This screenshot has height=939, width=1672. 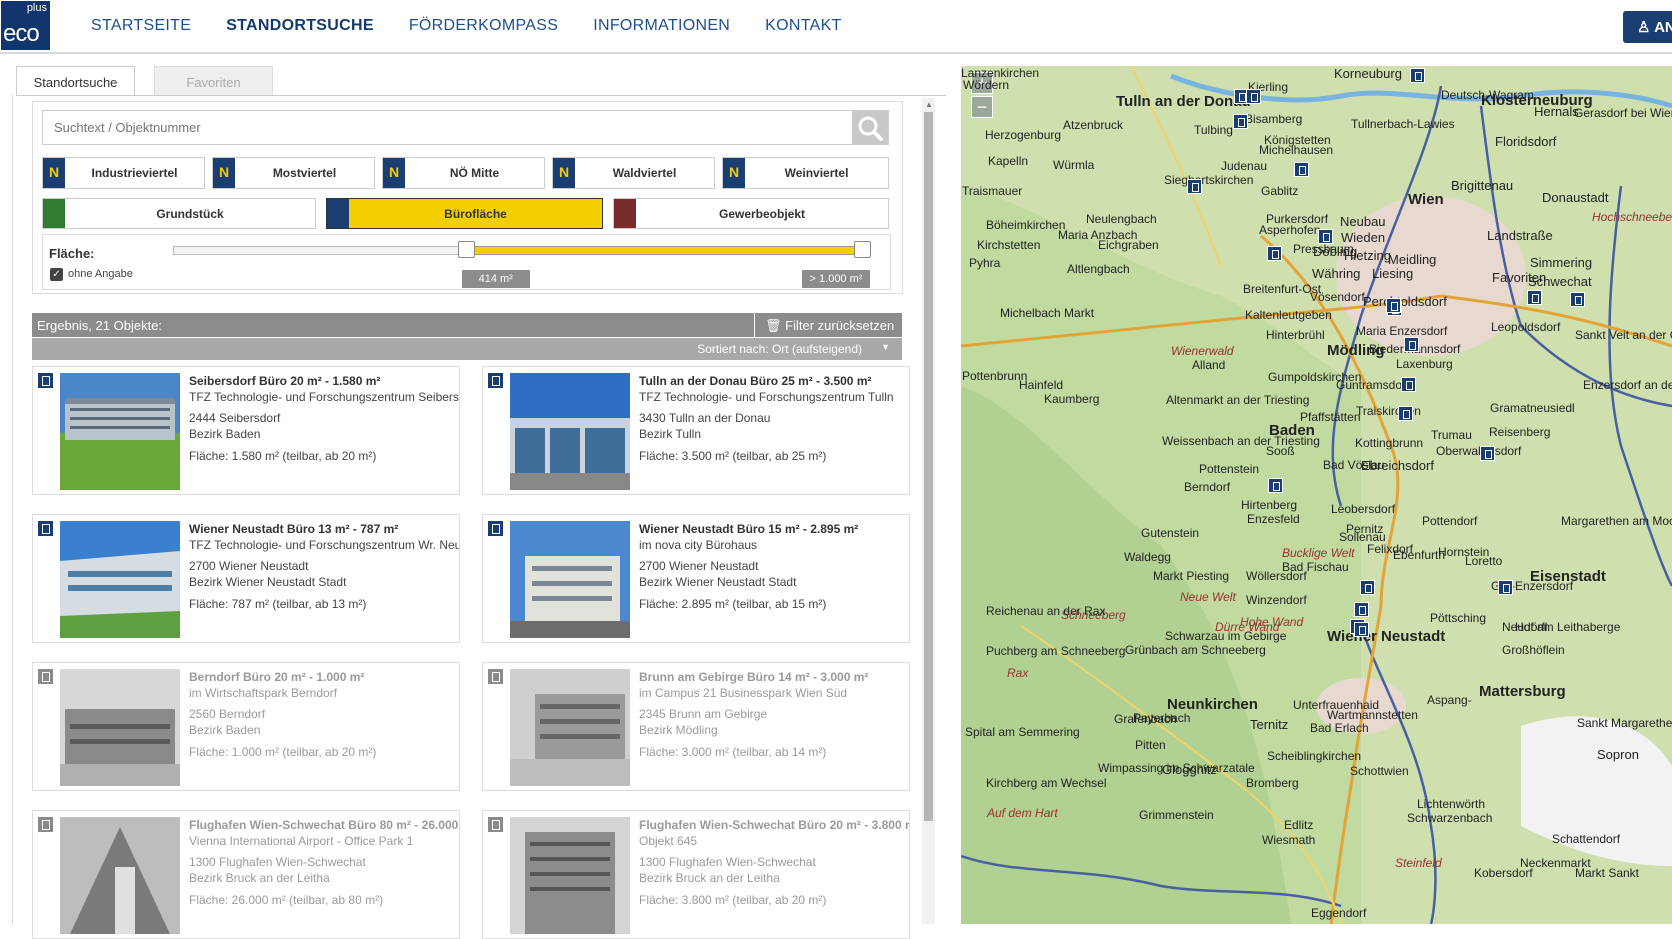 I want to click on map-place-label: Sooß, so click(x=1280, y=451).